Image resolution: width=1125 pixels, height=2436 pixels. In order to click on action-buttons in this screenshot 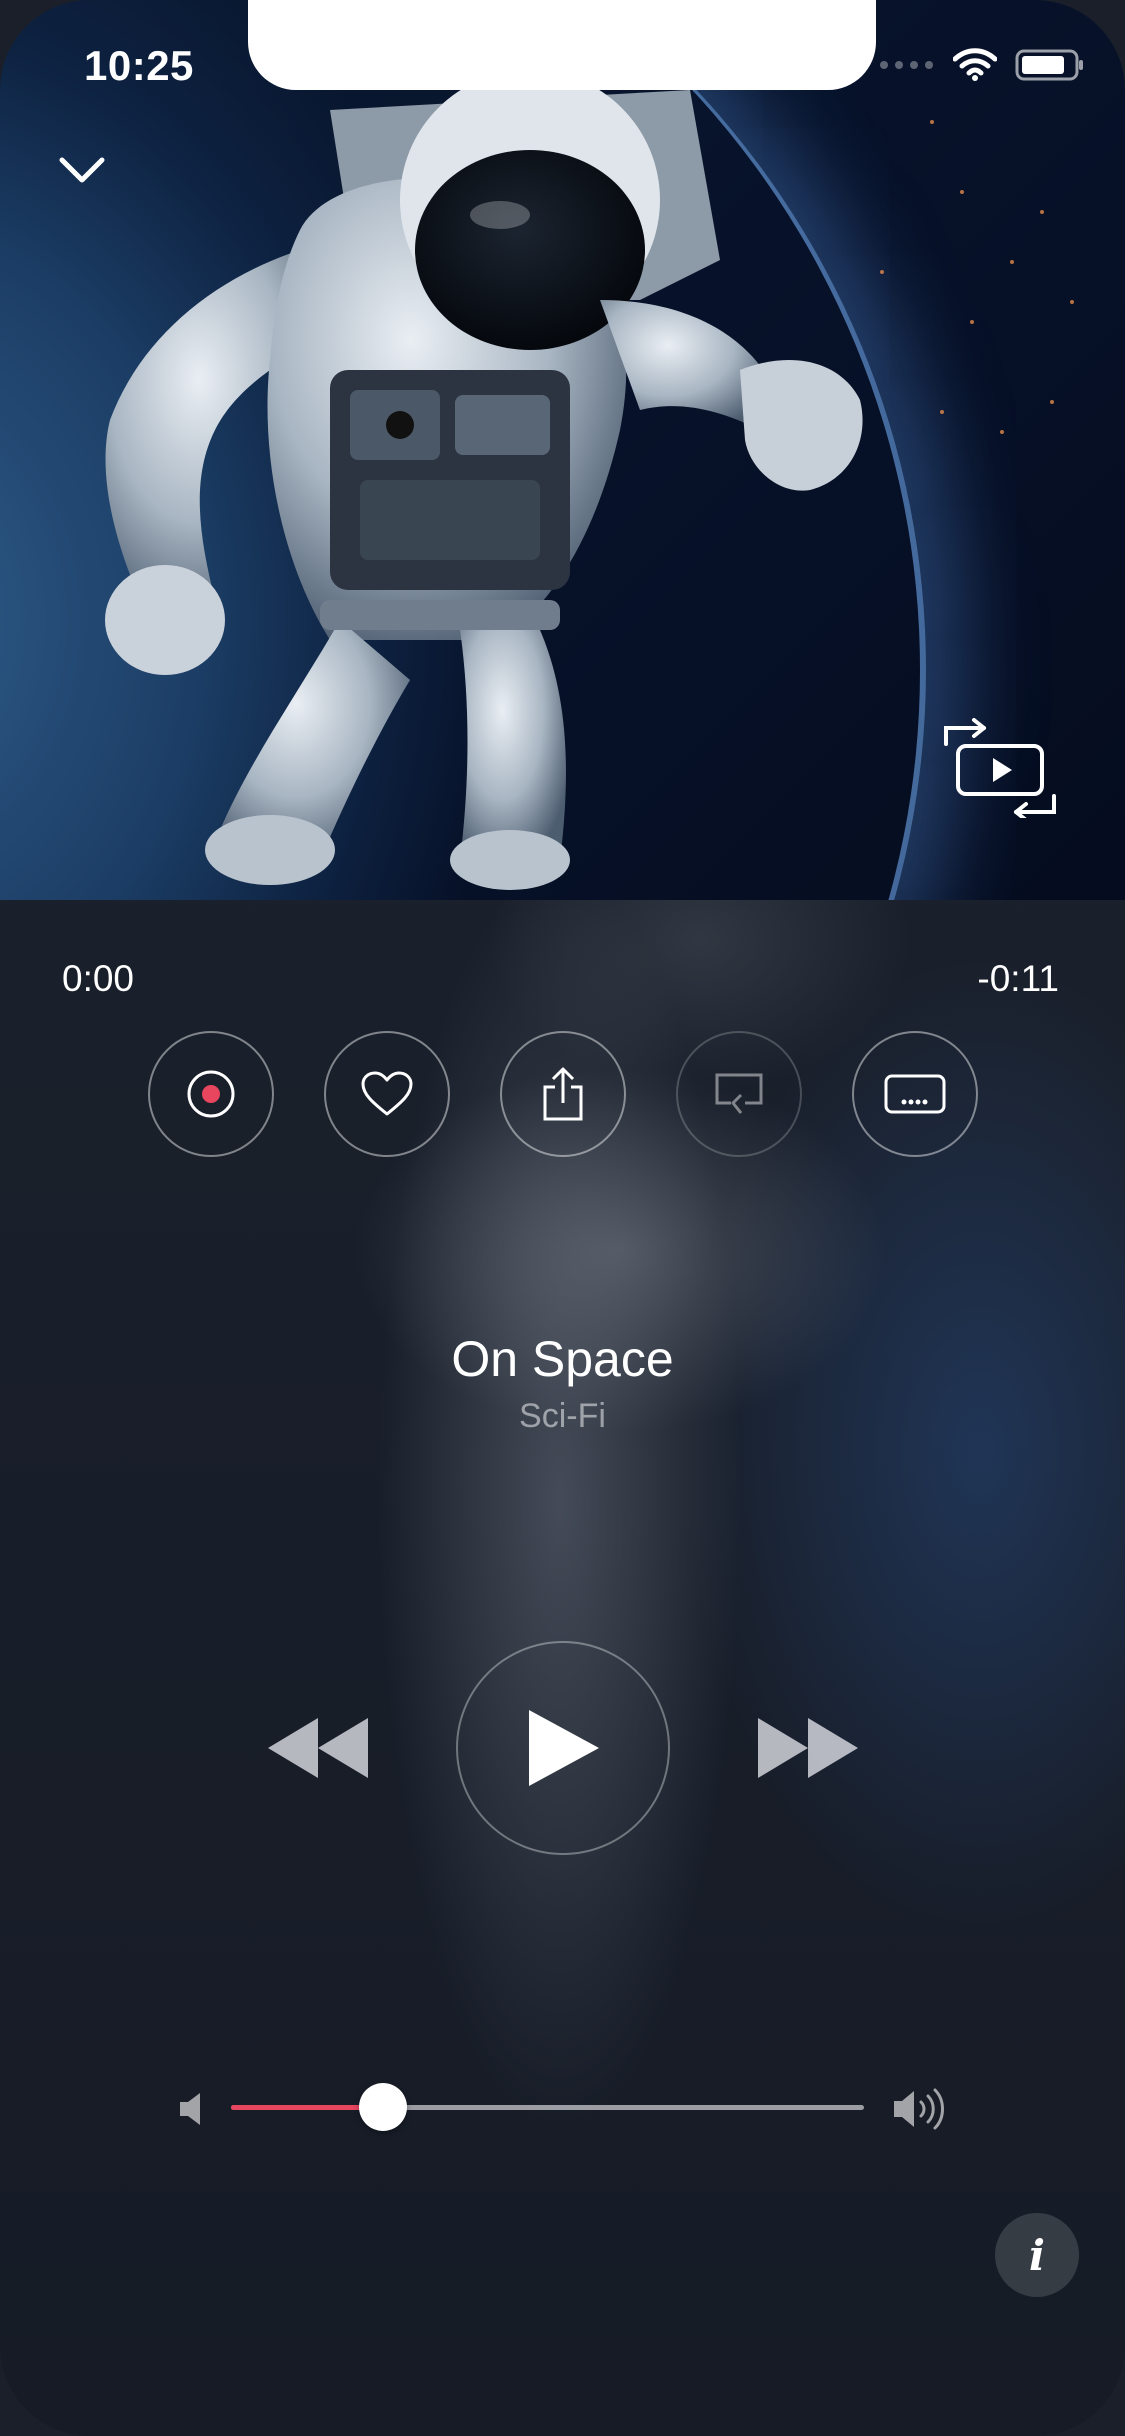, I will do `click(563, 1094)`.